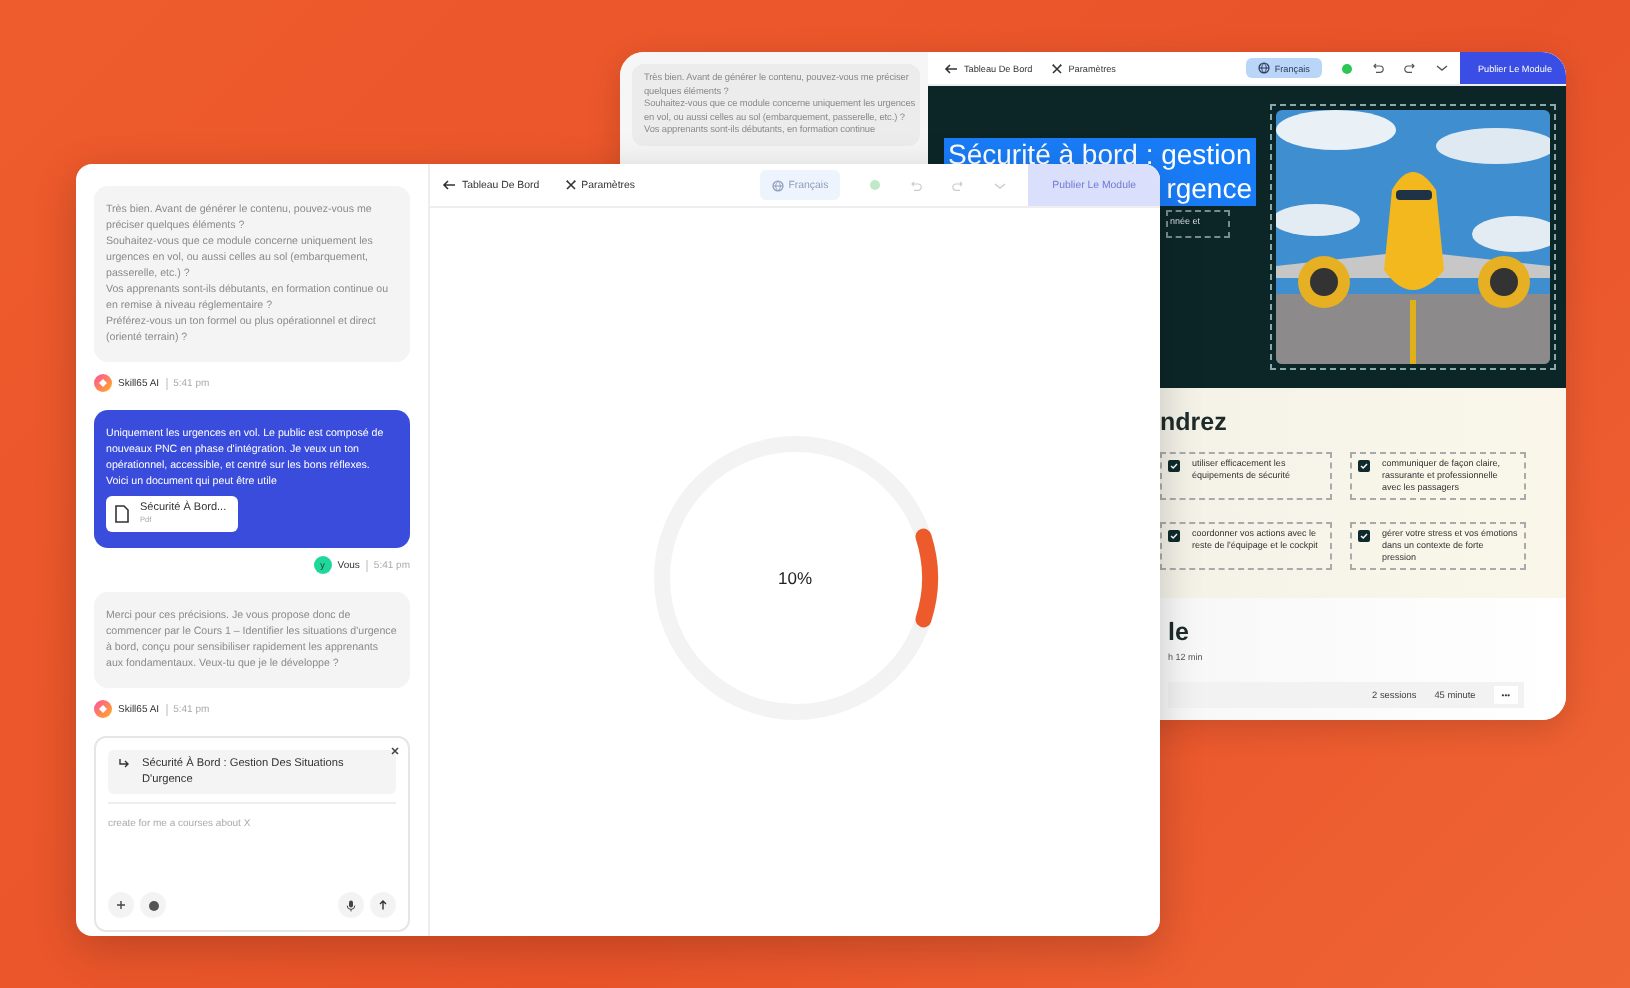 This screenshot has height=988, width=1630. I want to click on microphone-icon, so click(351, 905).